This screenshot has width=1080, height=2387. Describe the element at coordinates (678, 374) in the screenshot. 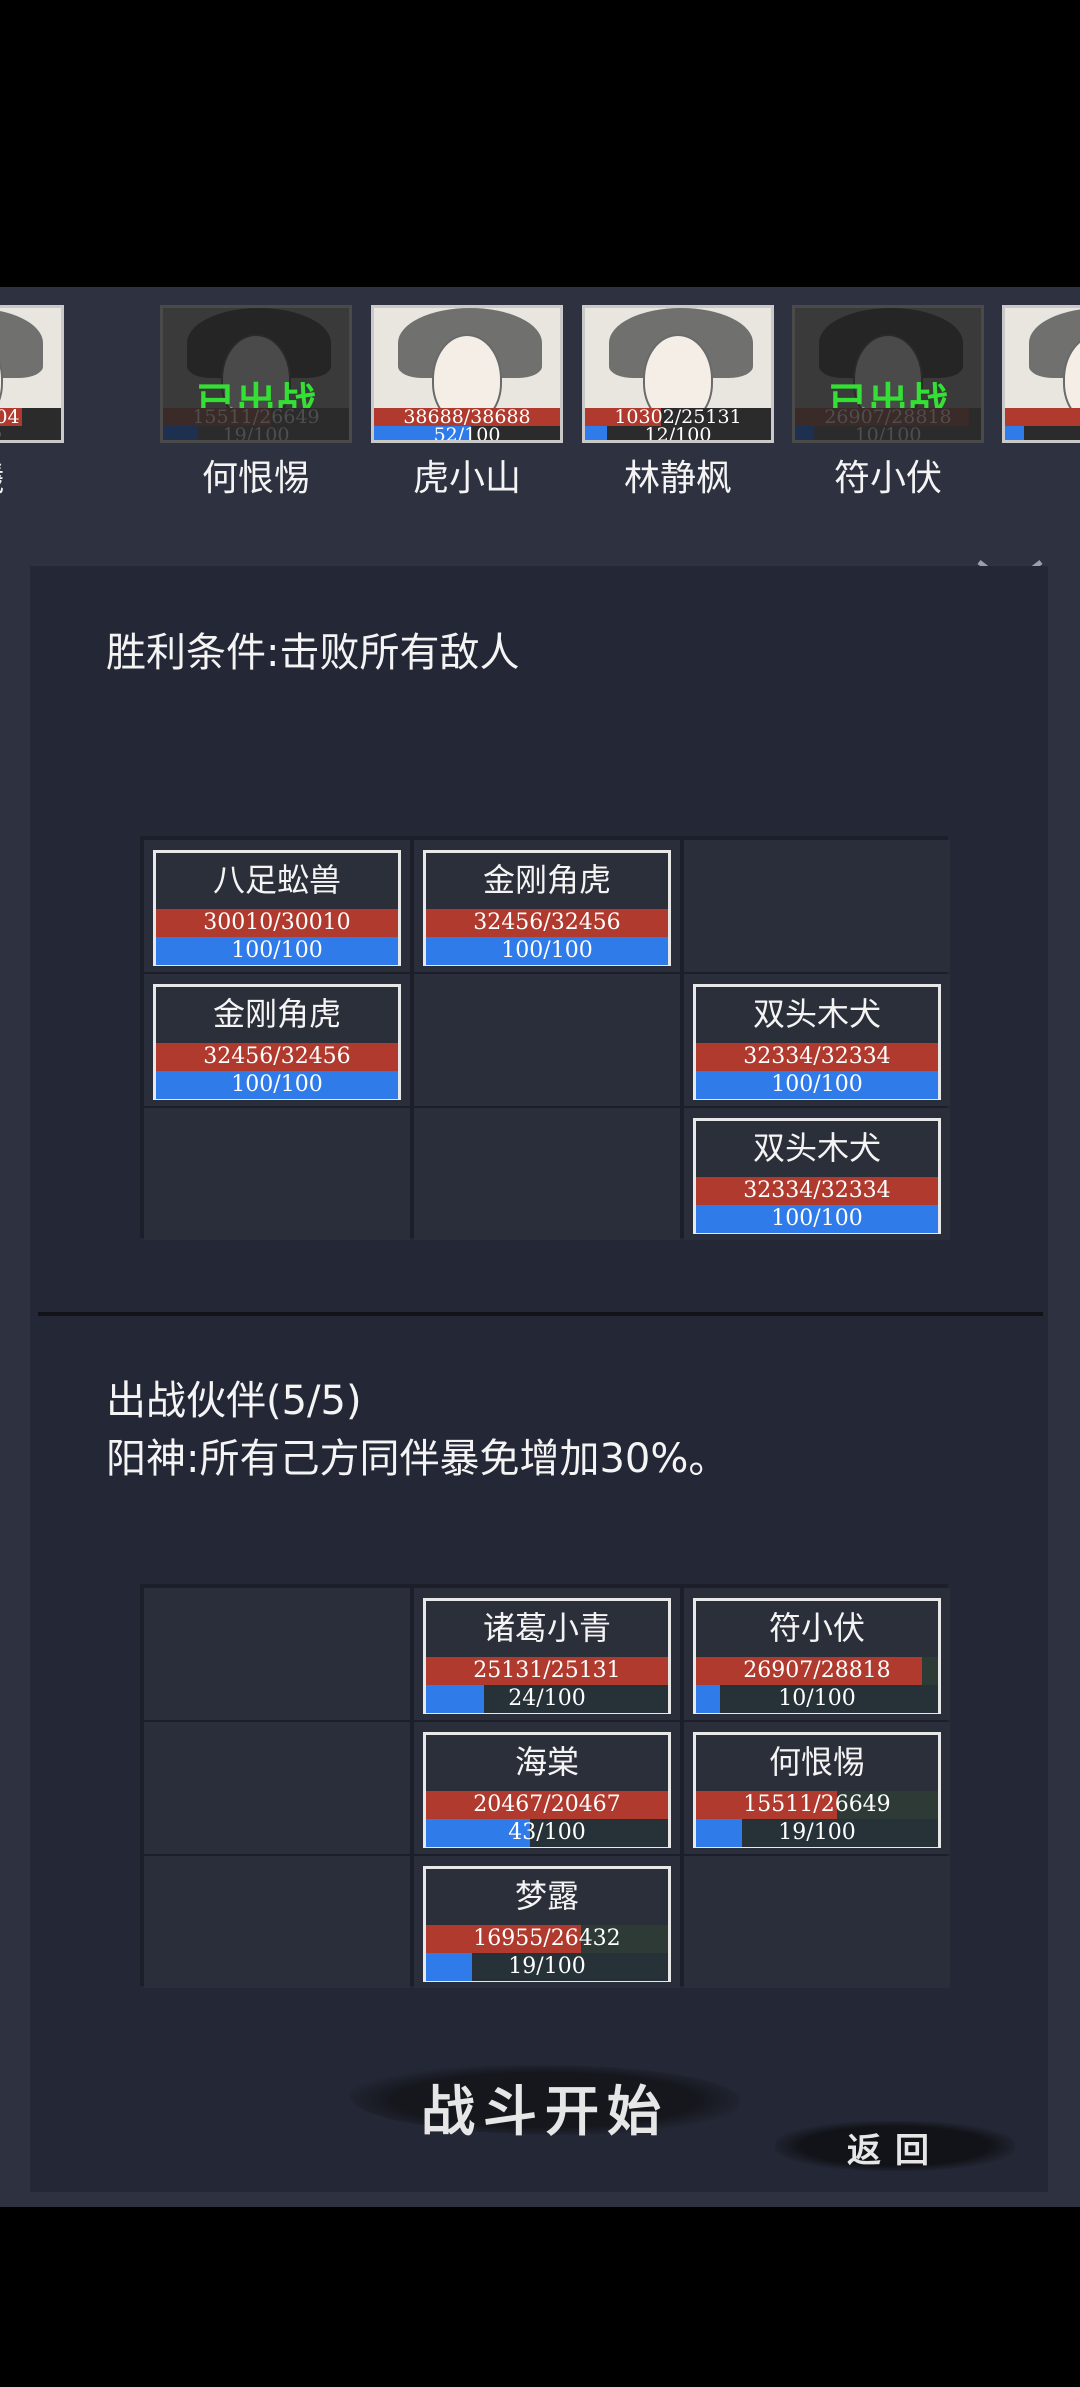

I see `character-portrait: 10302/25131 12/100` at that location.